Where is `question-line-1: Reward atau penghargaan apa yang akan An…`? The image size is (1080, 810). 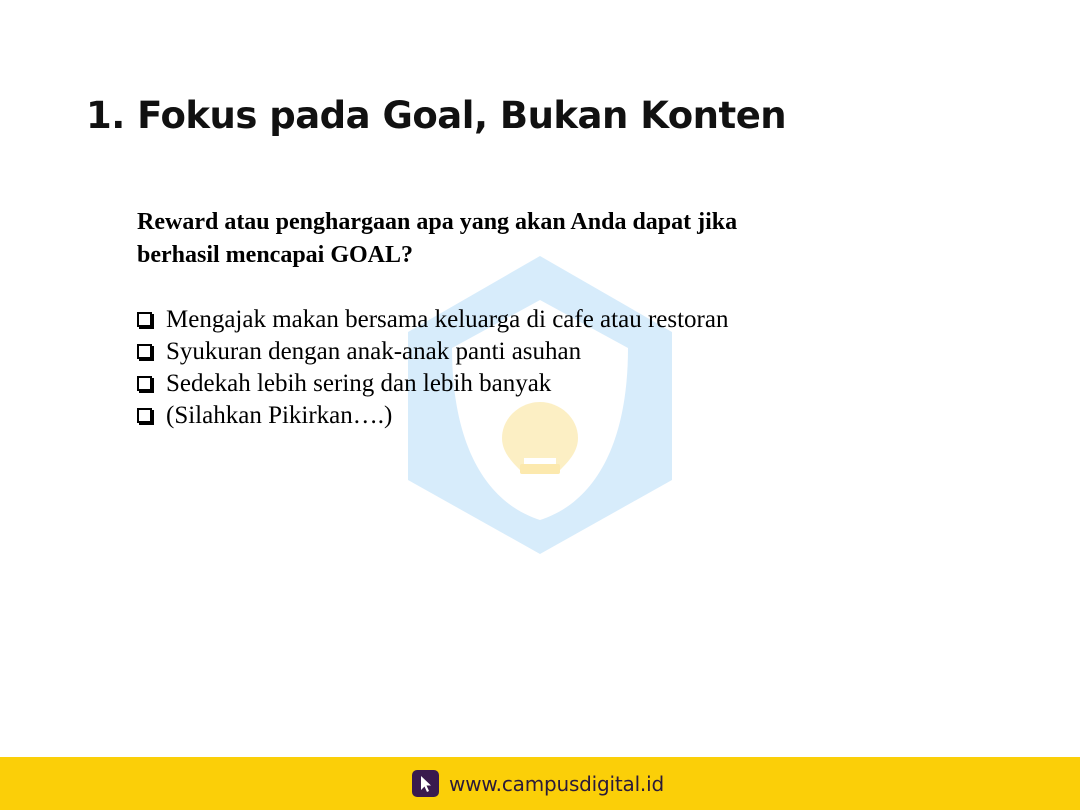 question-line-1: Reward atau penghargaan apa yang akan An… is located at coordinates (437, 222).